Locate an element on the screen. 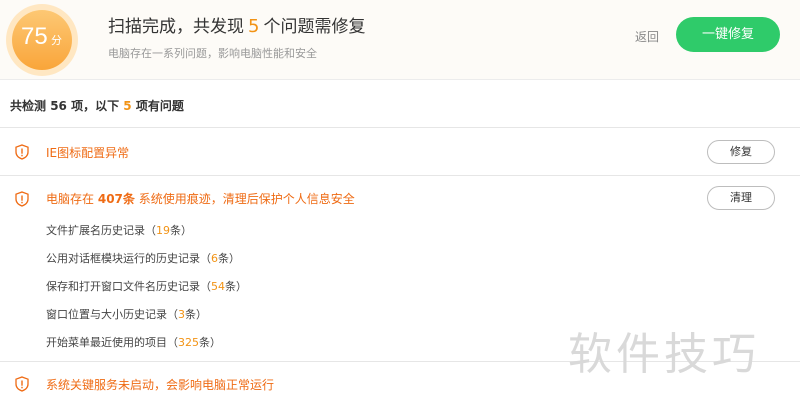  item-count: 6 is located at coordinates (214, 258).